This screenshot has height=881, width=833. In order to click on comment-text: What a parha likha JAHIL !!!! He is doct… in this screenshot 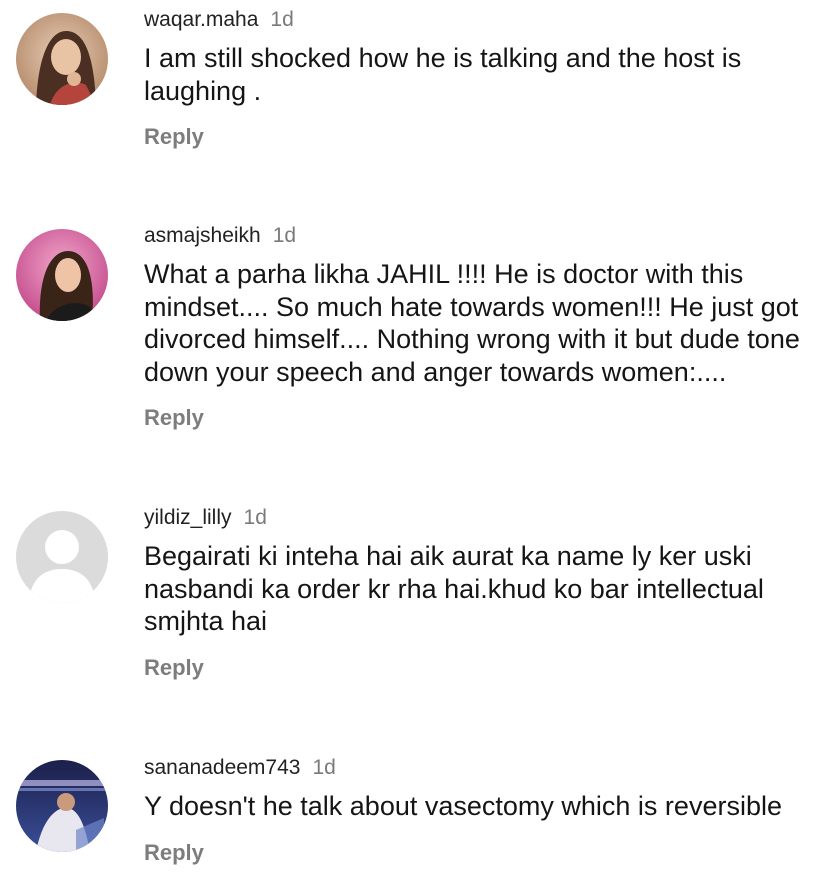, I will do `click(472, 323)`.